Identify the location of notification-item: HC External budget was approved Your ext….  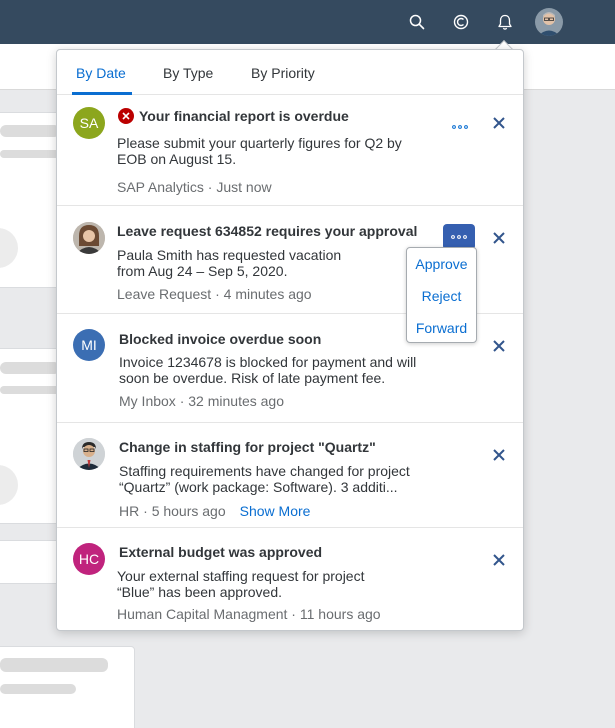
(290, 579).